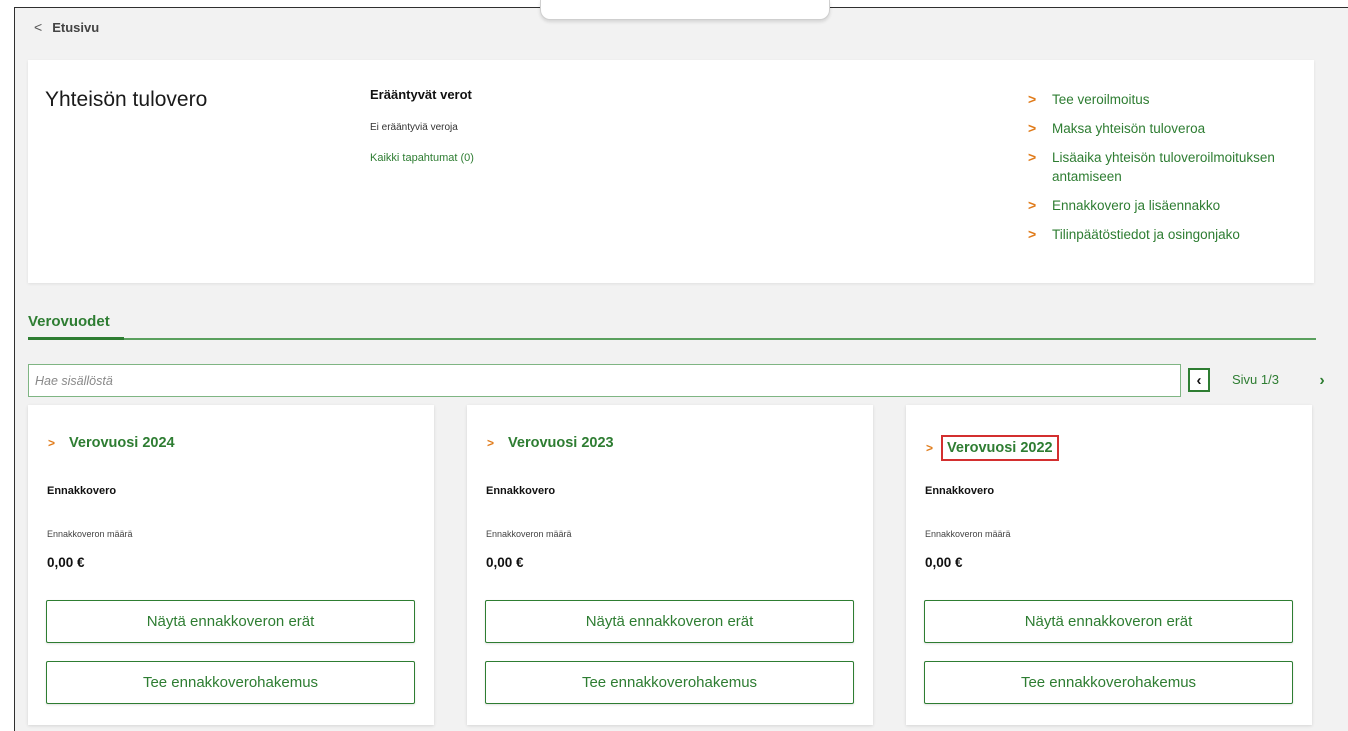 This screenshot has height=731, width=1348. What do you see at coordinates (122, 443) in the screenshot?
I see `tax-year-title: Verovuosi 2024` at bounding box center [122, 443].